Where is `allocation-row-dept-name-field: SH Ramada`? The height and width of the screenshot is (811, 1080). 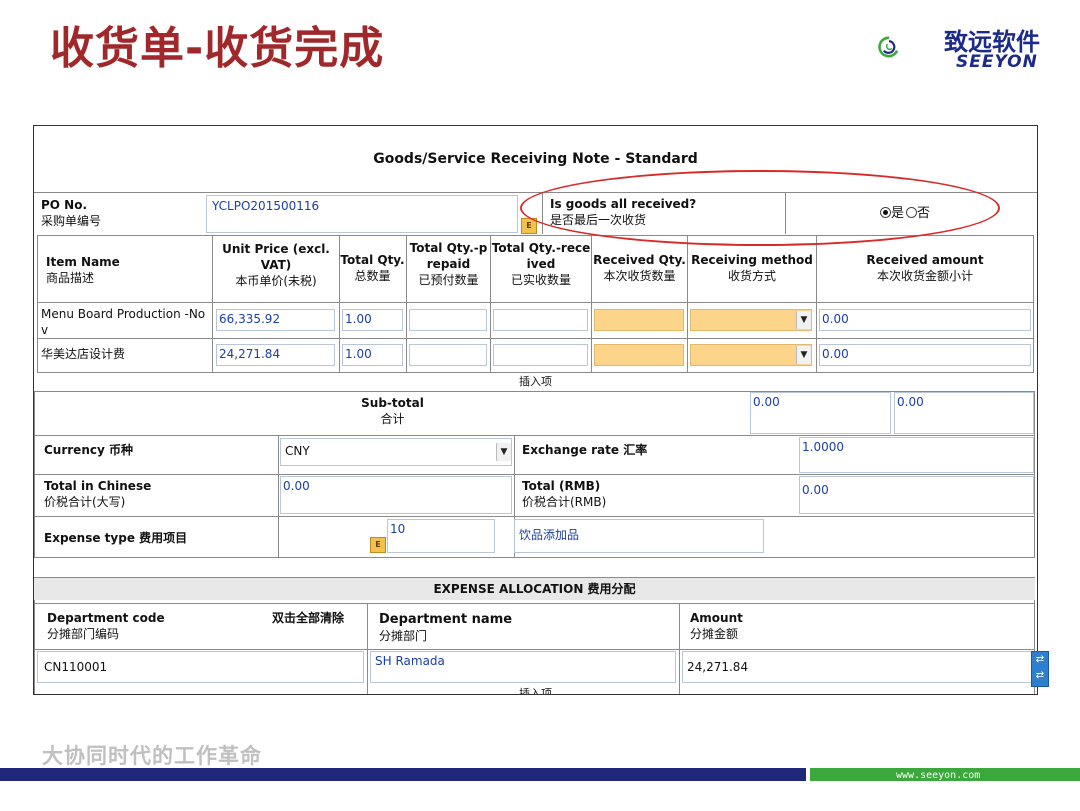
allocation-row-dept-name-field: SH Ramada is located at coordinates (523, 667).